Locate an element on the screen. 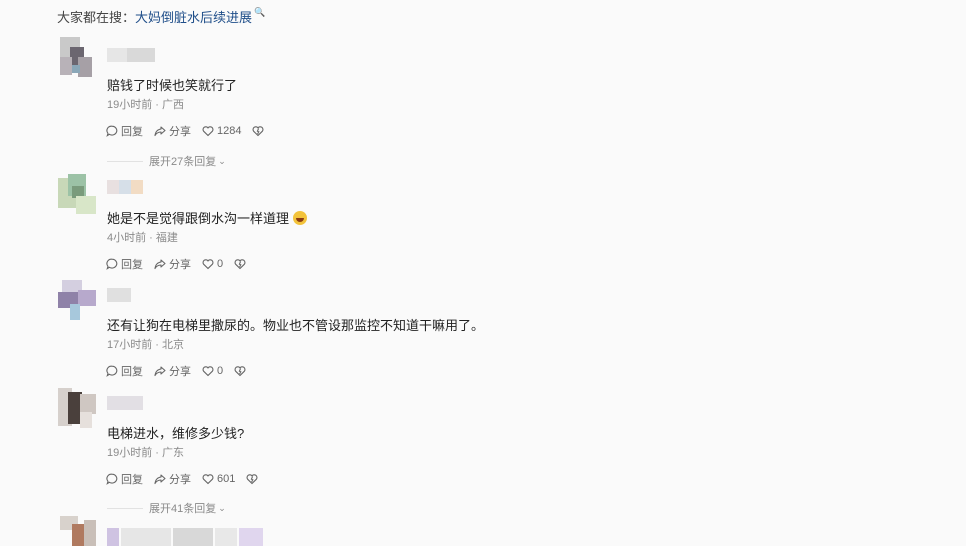  laughing-emoji-icon is located at coordinates (300, 218).